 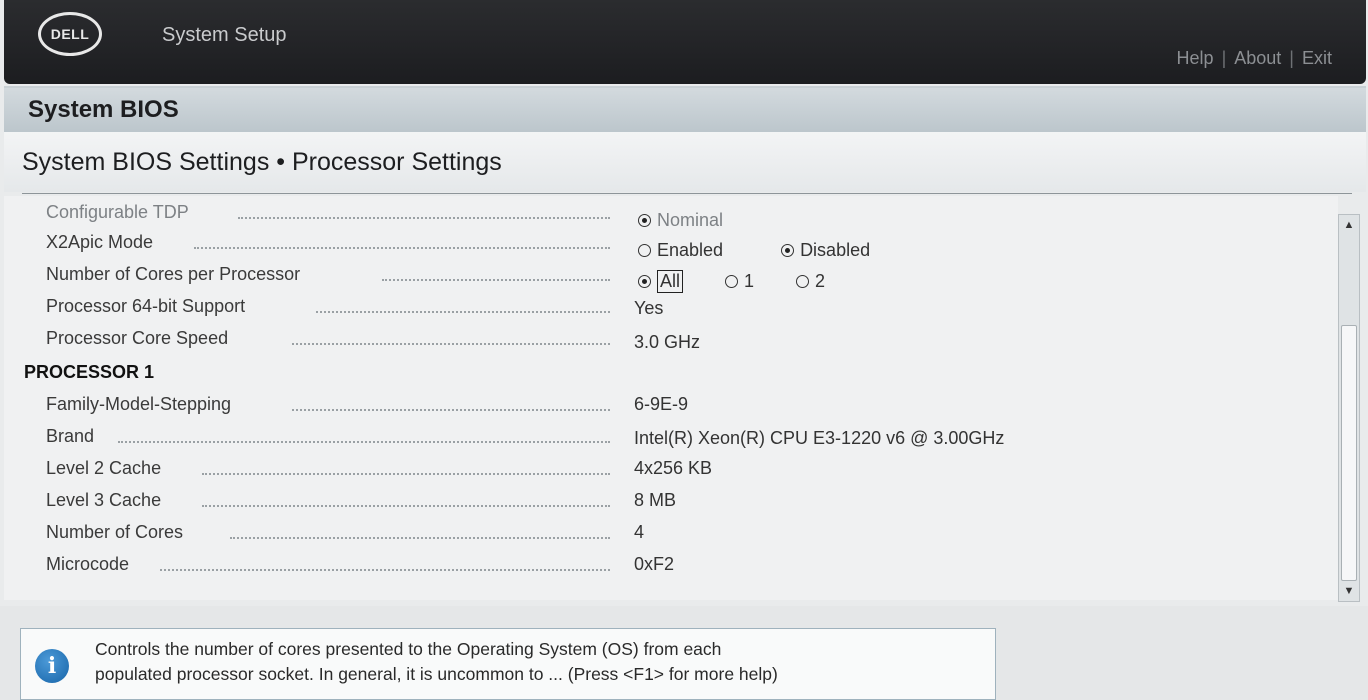 I want to click on info-value: 6-9E-9, so click(x=661, y=404).